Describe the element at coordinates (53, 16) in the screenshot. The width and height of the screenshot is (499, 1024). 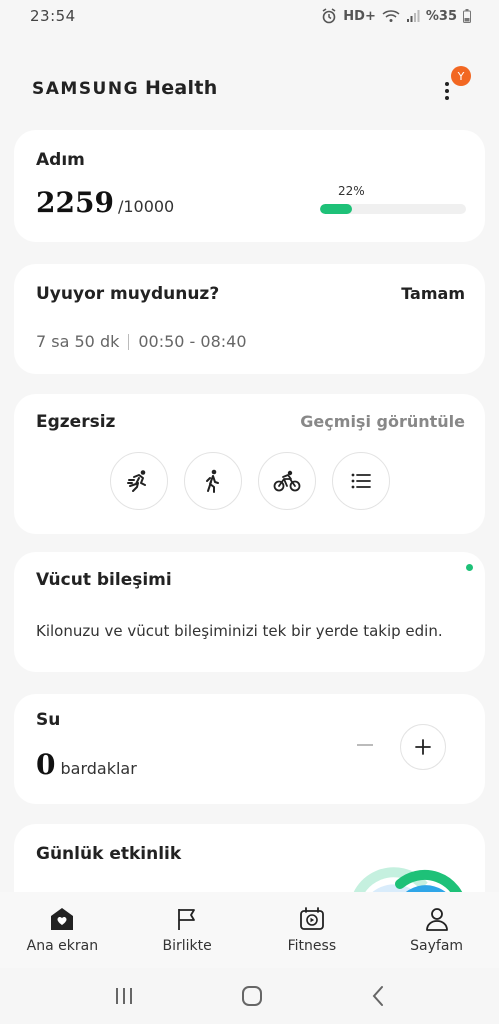
I see `status-time: 23:54` at that location.